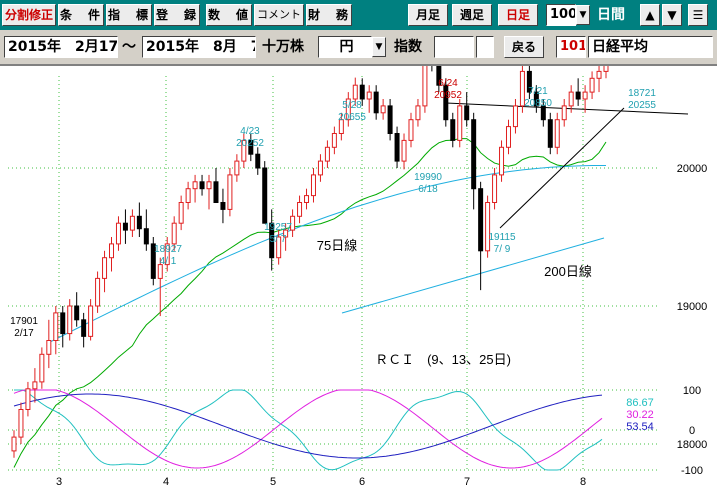 Image resolution: width=717 pixels, height=492 pixels. Describe the element at coordinates (24, 321) in the screenshot. I see `annotation-start-price: 17901` at that location.